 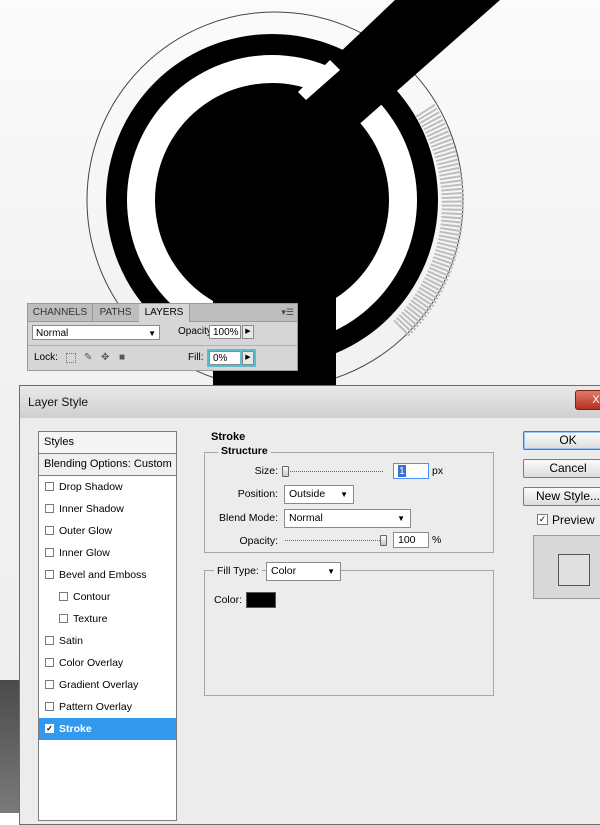 I want to click on style-item-label: Bevel and Emboss, so click(x=103, y=575).